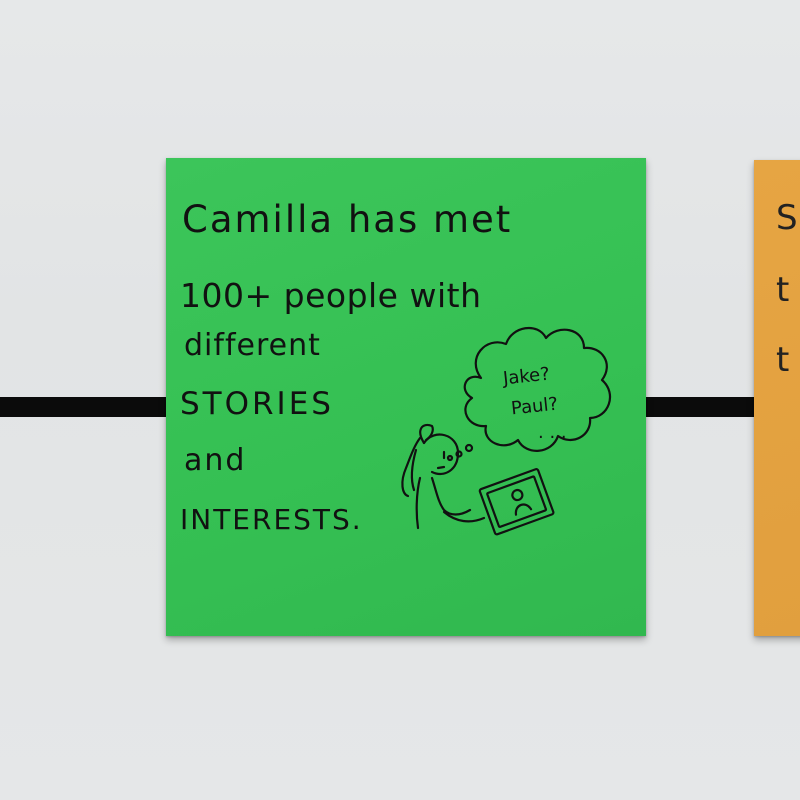  What do you see at coordinates (777, 398) in the screenshot?
I see `orange-sticky-note: S t t` at bounding box center [777, 398].